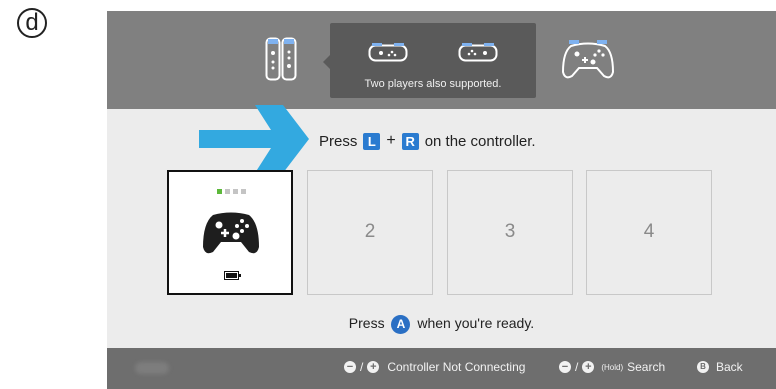 This screenshot has width=776, height=389. I want to click on search-button: − / + (Hold) Search, so click(612, 367).